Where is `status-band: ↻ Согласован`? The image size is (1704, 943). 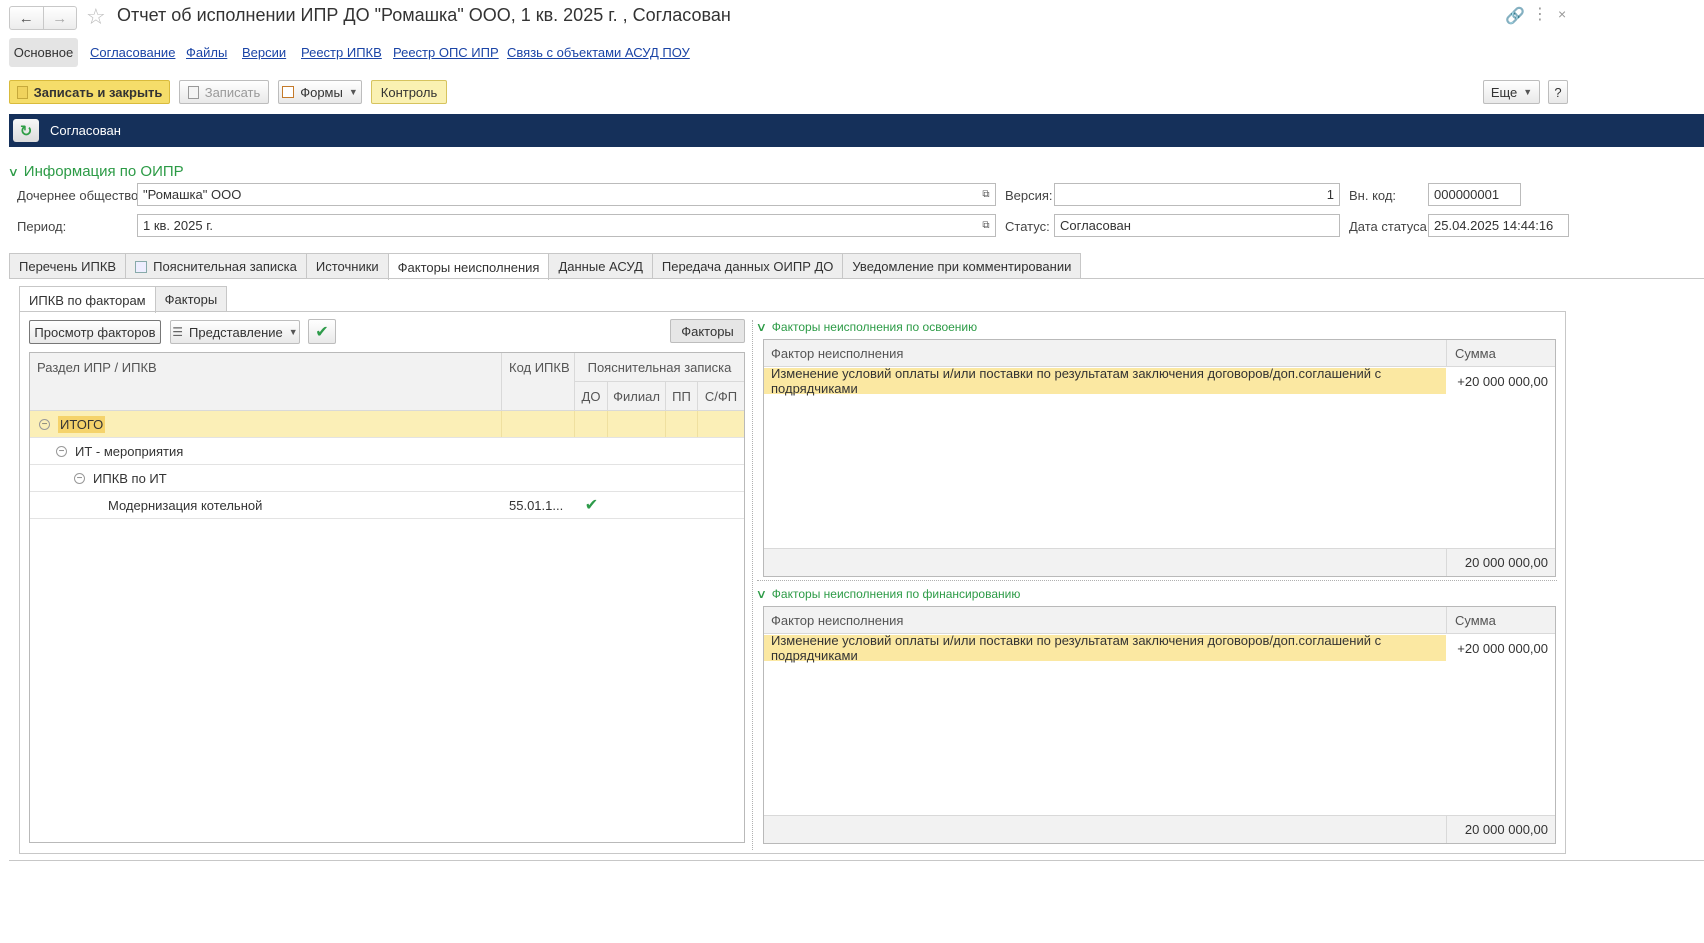 status-band: ↻ Согласован is located at coordinates (856, 130).